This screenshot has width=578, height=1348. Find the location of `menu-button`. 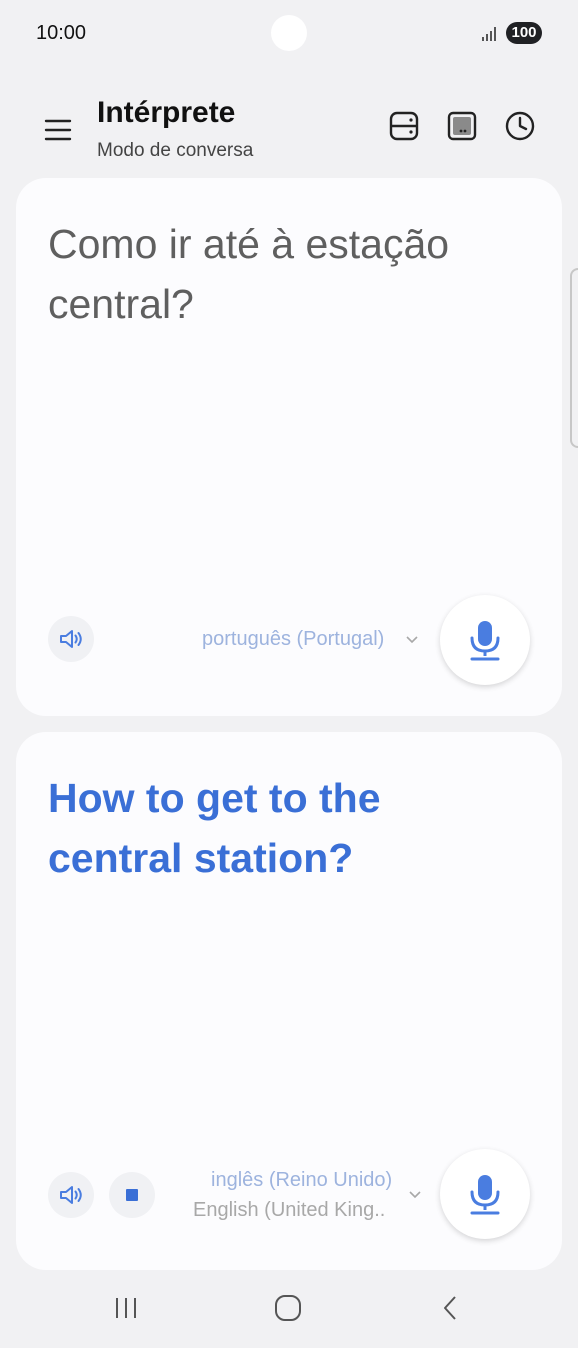

menu-button is located at coordinates (58, 130).